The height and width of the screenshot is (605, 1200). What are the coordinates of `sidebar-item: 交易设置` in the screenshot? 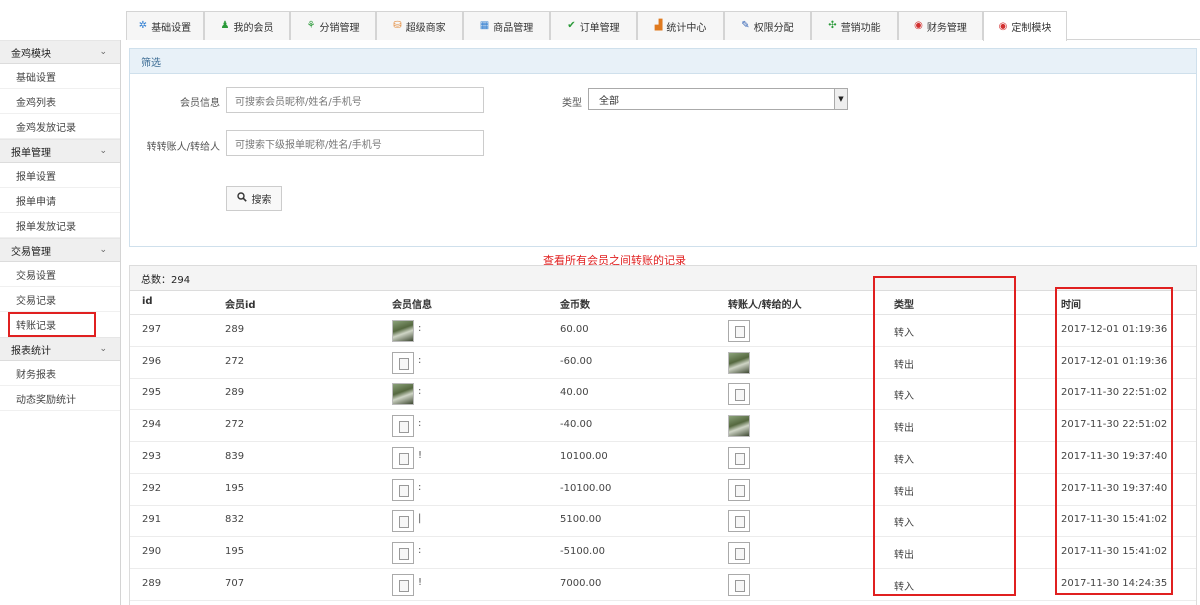 It's located at (60, 274).